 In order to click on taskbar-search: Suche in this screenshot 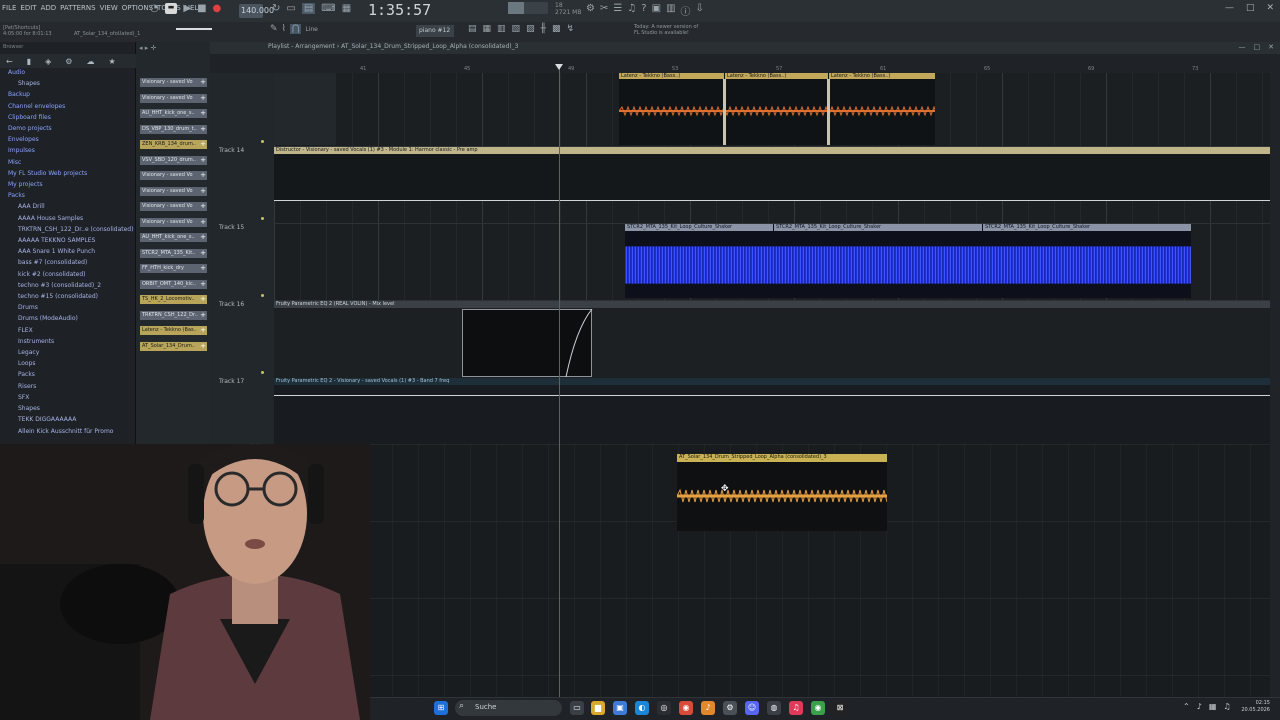, I will do `click(508, 708)`.